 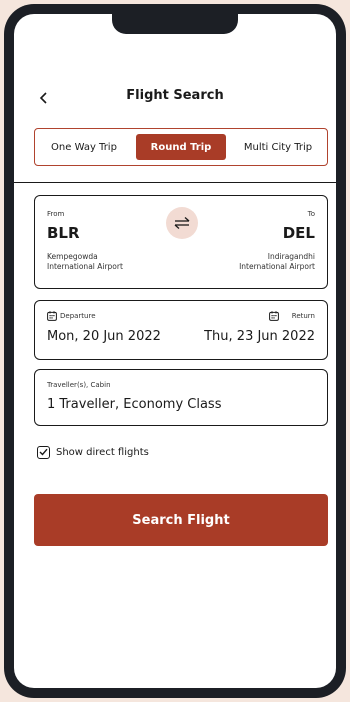 I want to click on return-field: Return Thu, 23 Jun 2022, so click(x=254, y=330).